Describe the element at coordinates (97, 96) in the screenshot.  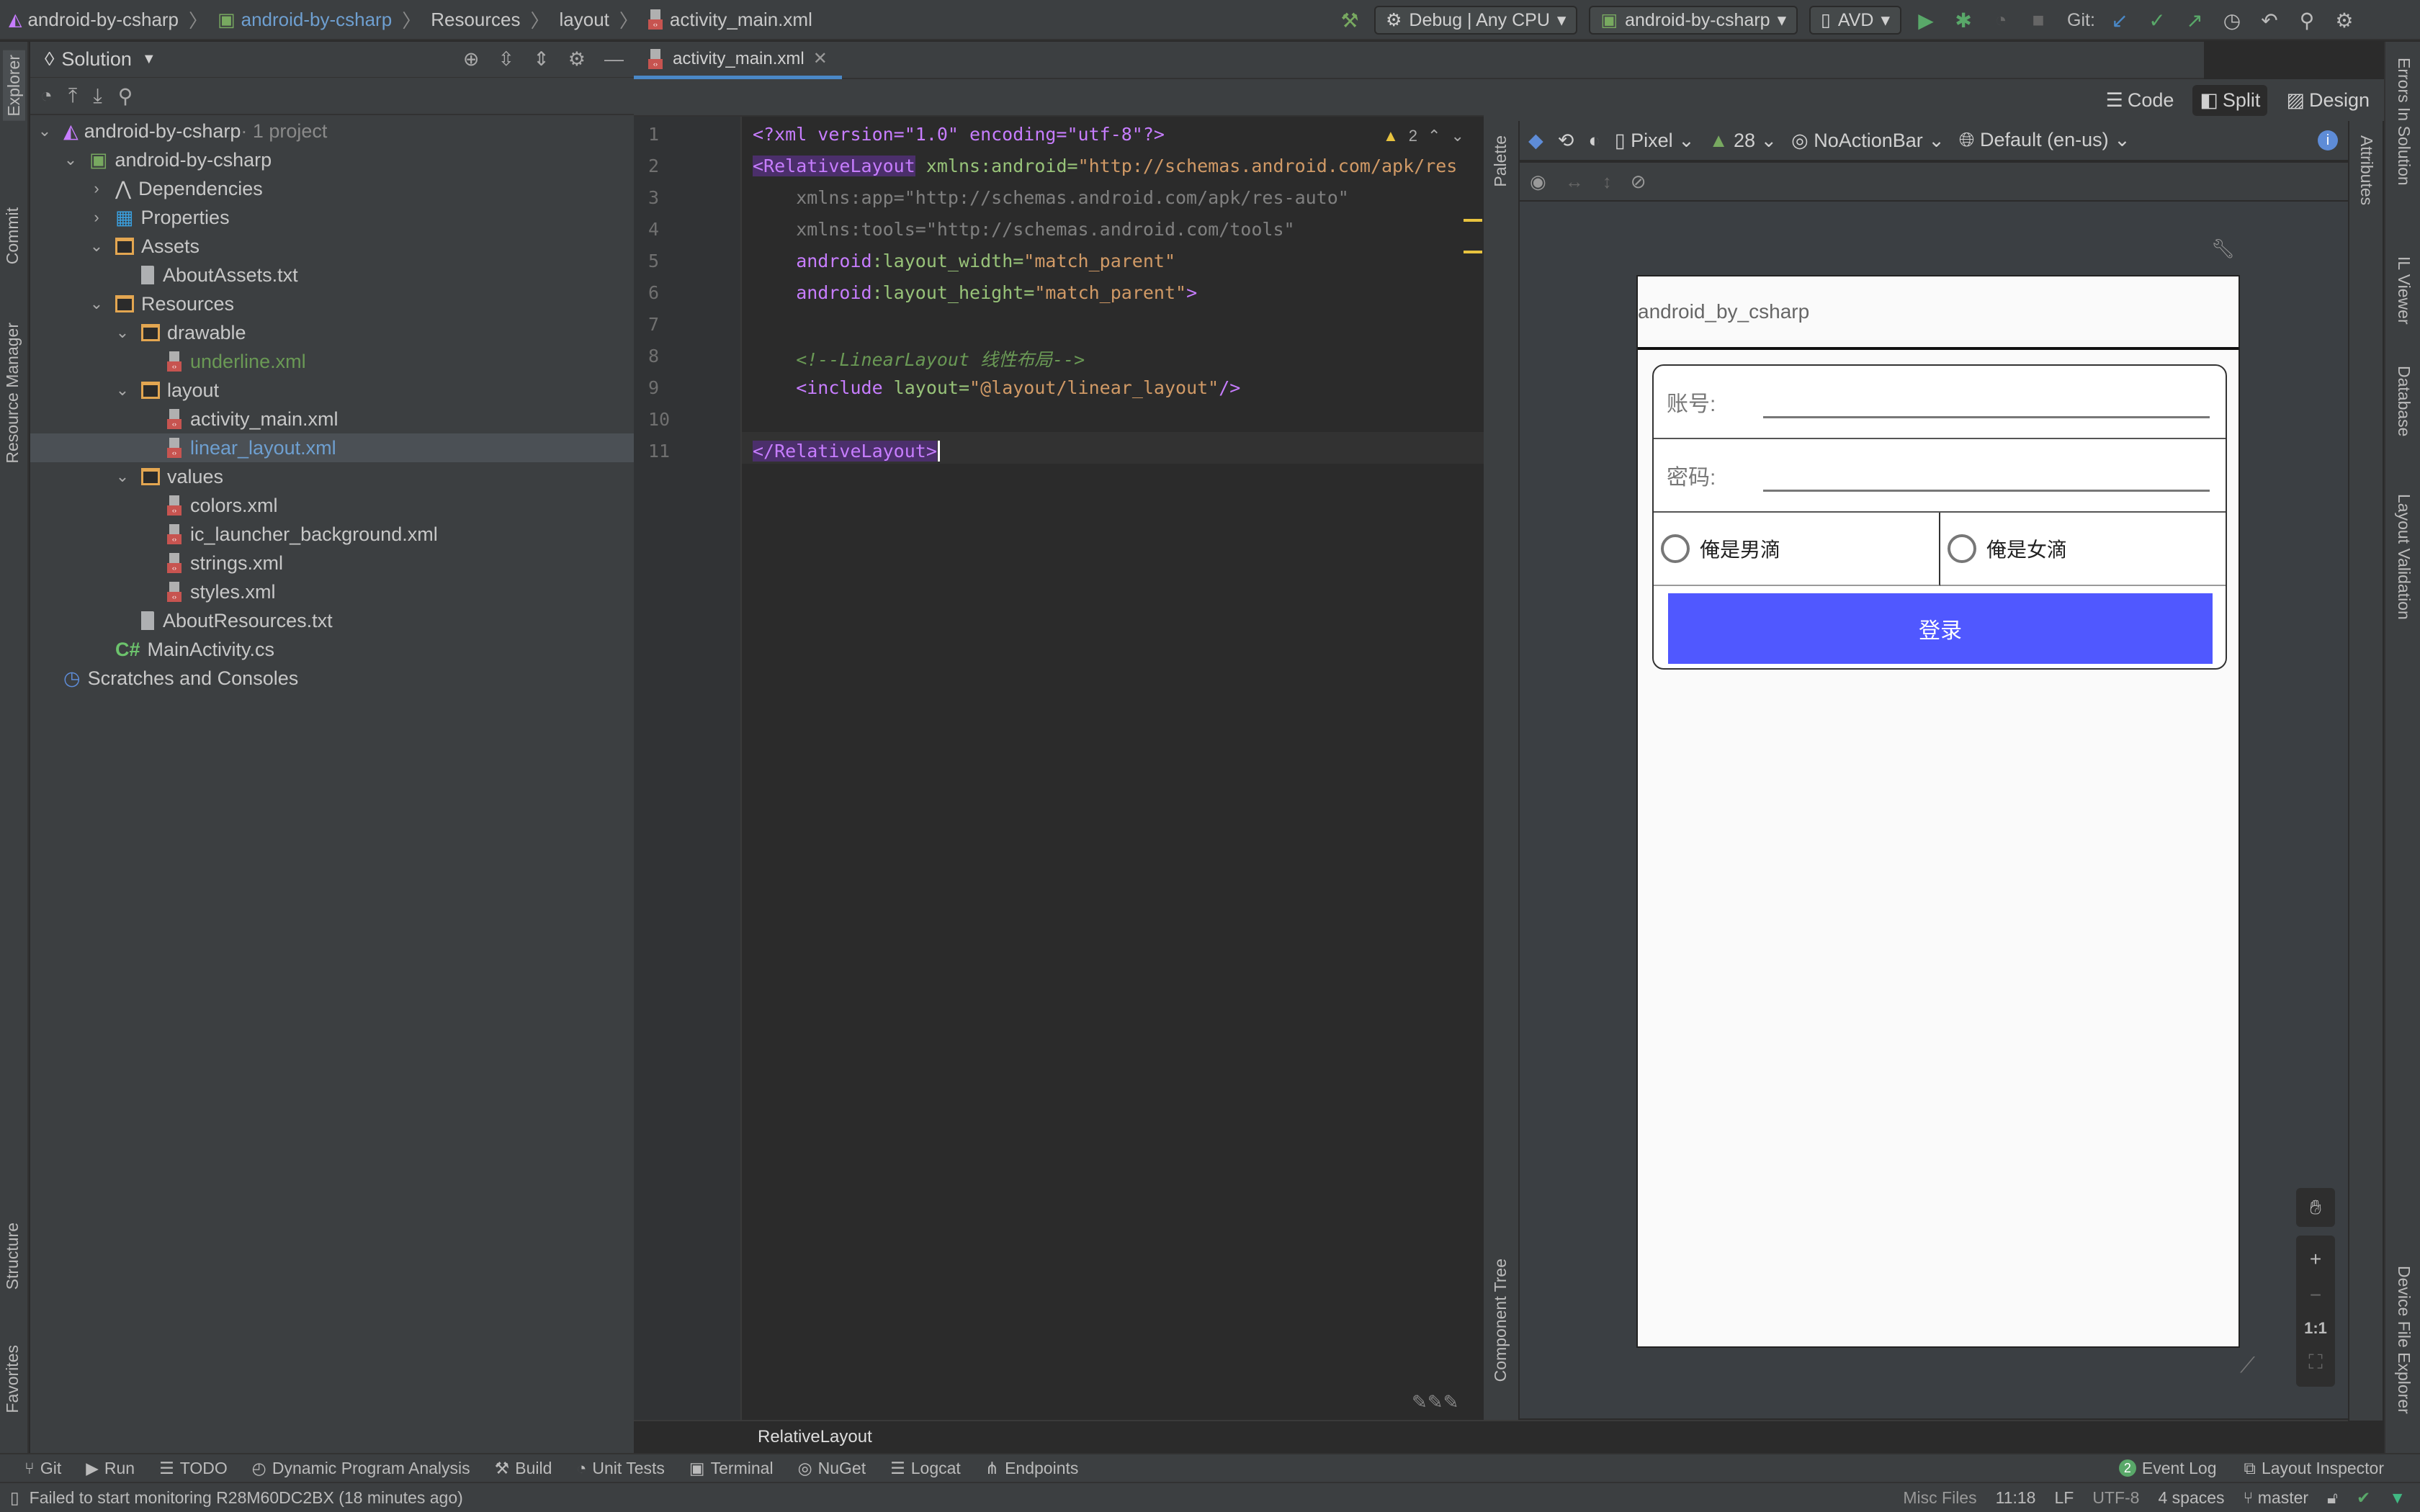
I see `scroll-down-icon: ⤓` at that location.